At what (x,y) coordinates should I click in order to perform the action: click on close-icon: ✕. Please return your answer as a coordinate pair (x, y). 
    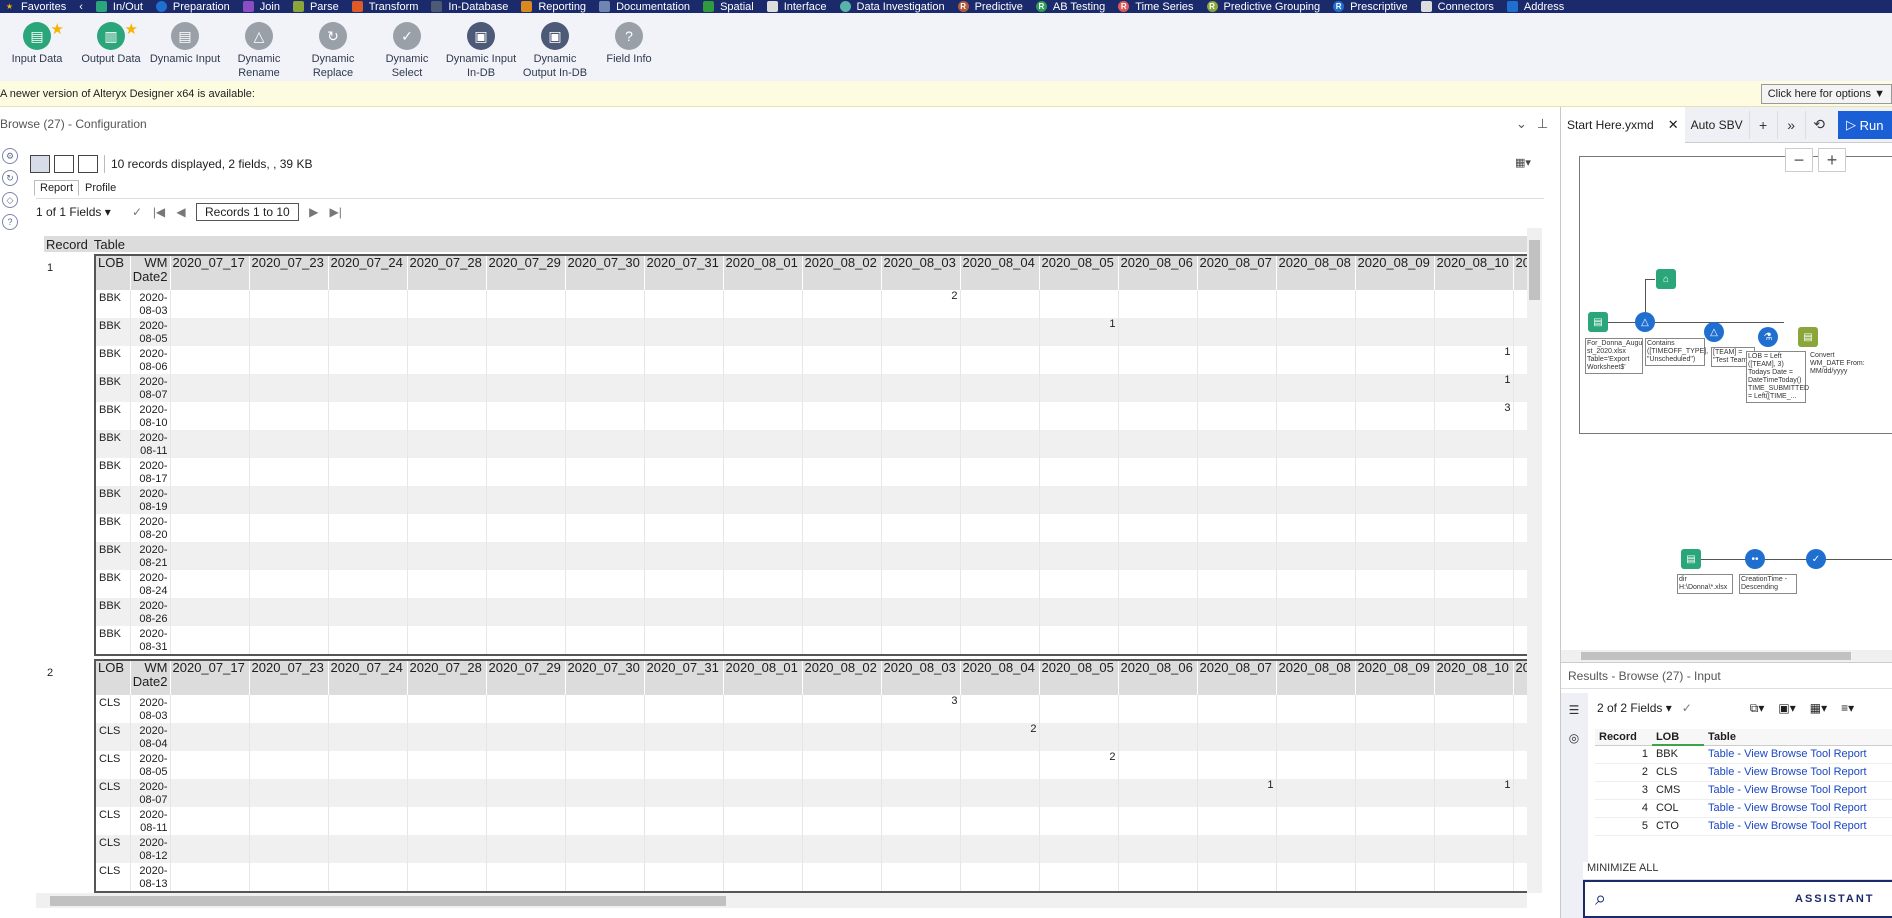
    Looking at the image, I should click on (1673, 125).